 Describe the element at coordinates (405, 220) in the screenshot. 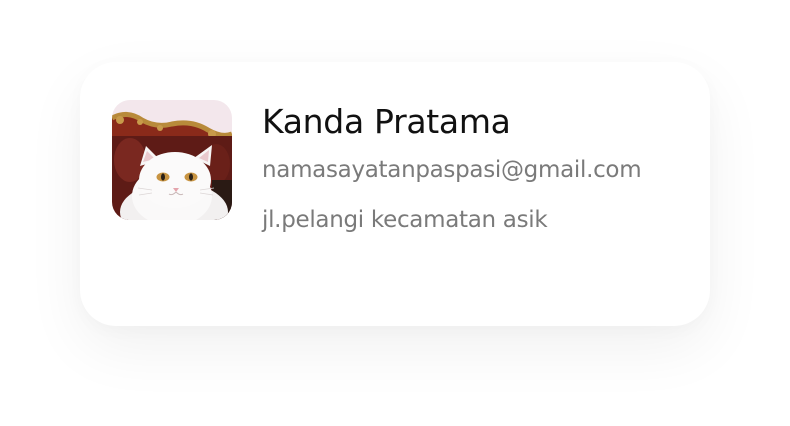

I see `profile-address: jl.pelangi kecamatan asik` at that location.